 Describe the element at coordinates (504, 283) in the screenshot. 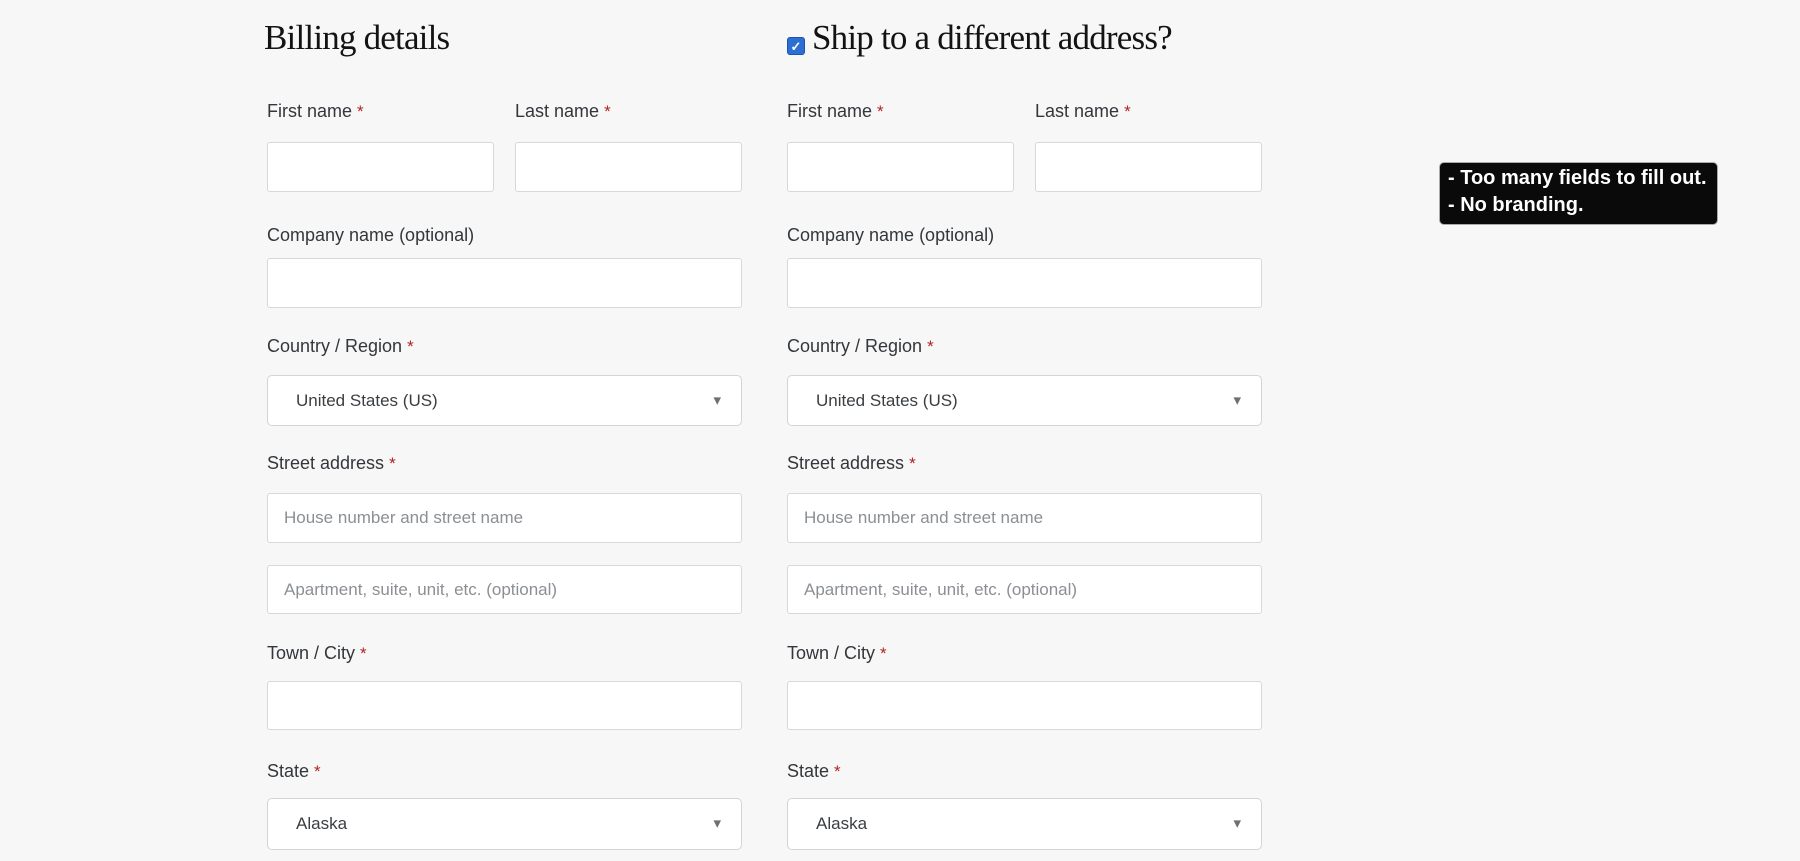

I see `billing-company-input` at that location.